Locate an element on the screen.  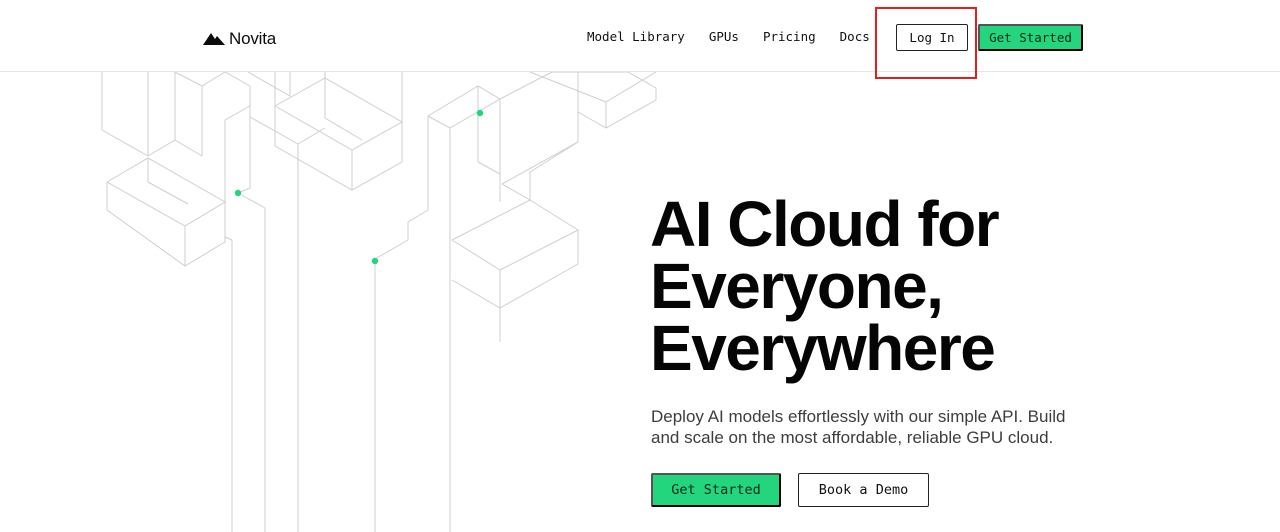
brand-logo-link: Novita is located at coordinates (239, 39).